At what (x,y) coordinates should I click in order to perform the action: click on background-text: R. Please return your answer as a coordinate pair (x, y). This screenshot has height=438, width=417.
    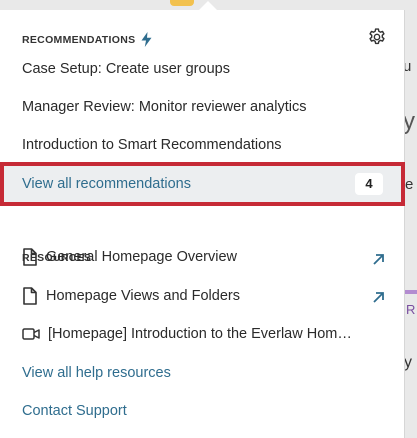
    Looking at the image, I should click on (411, 309).